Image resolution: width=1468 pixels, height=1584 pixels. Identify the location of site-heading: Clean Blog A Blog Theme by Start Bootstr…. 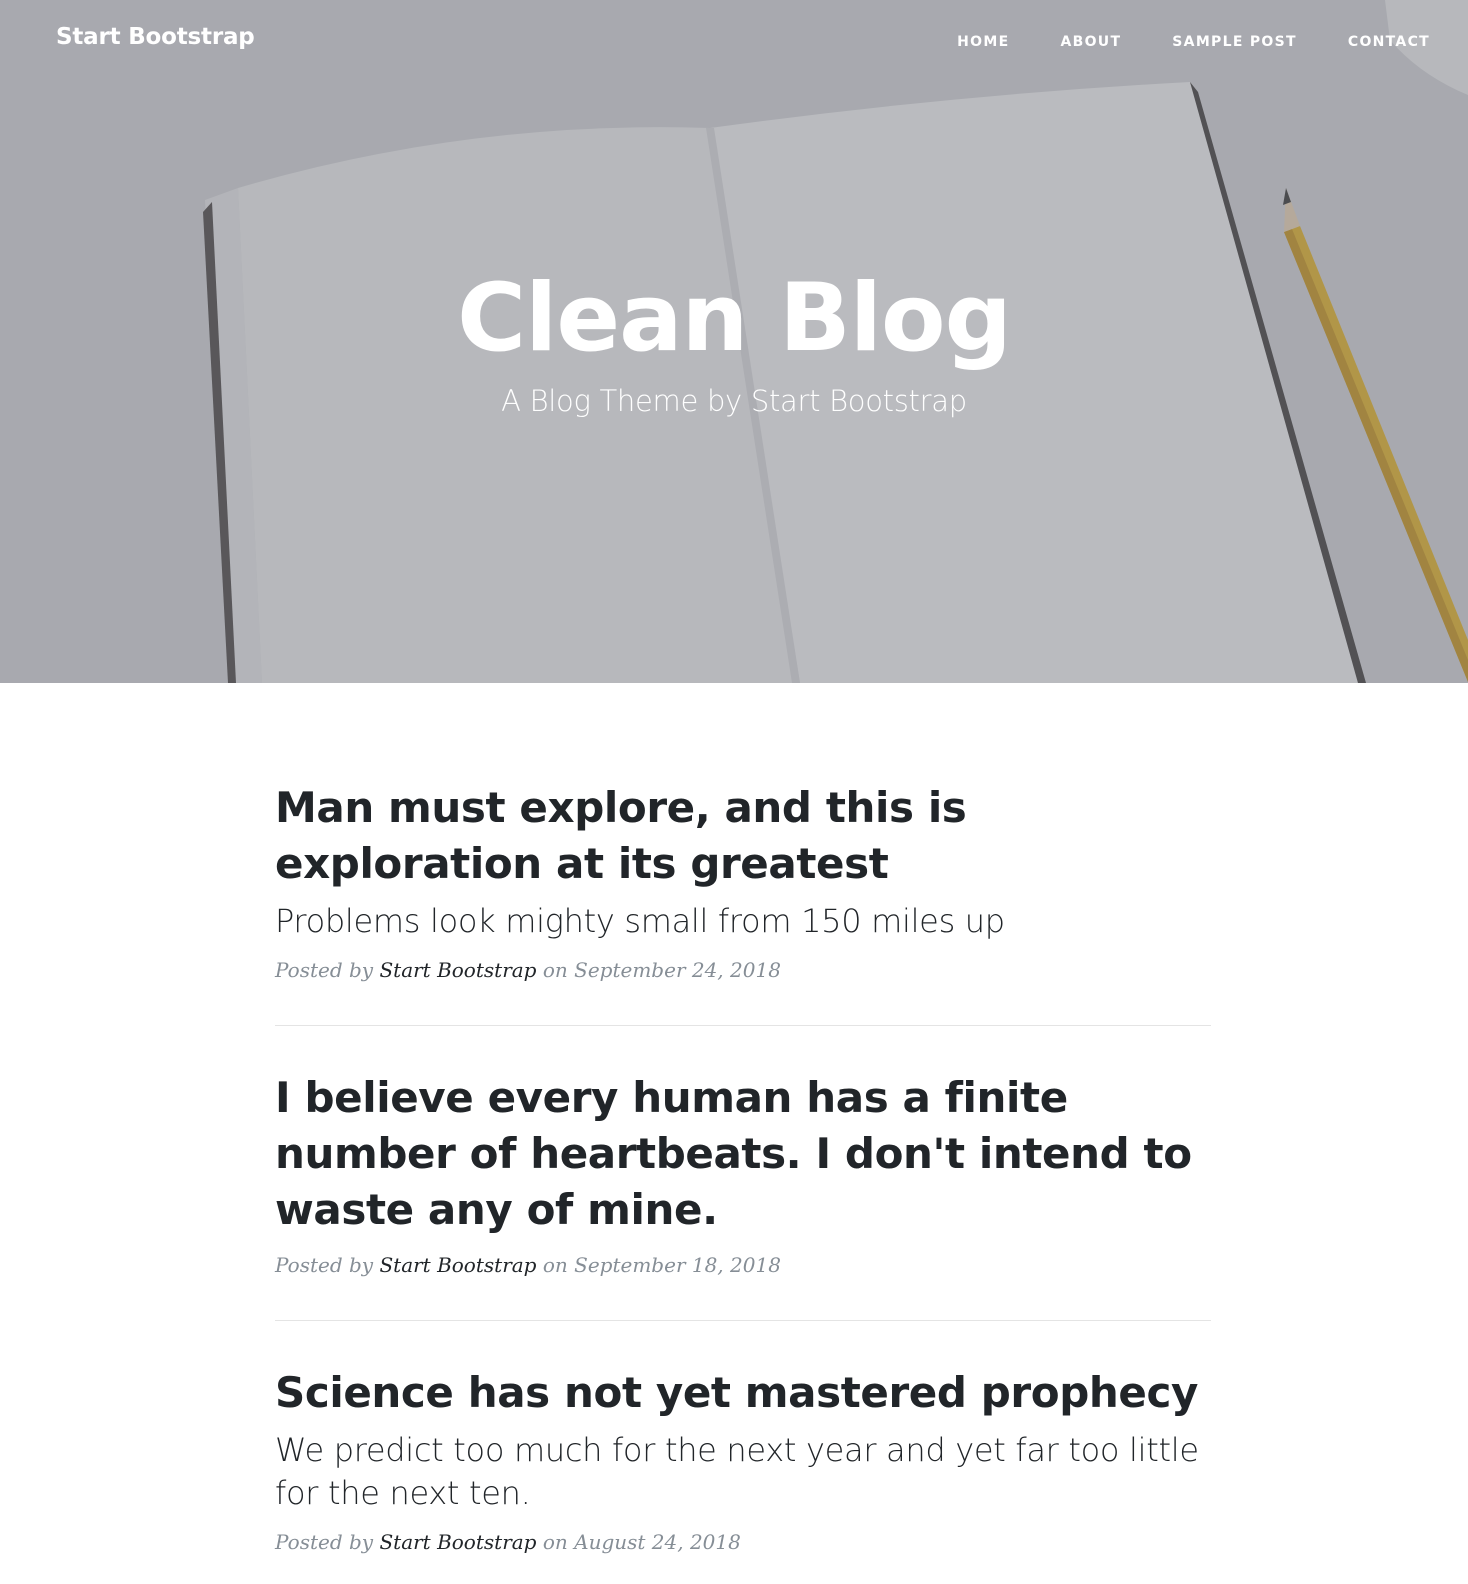
(734, 339).